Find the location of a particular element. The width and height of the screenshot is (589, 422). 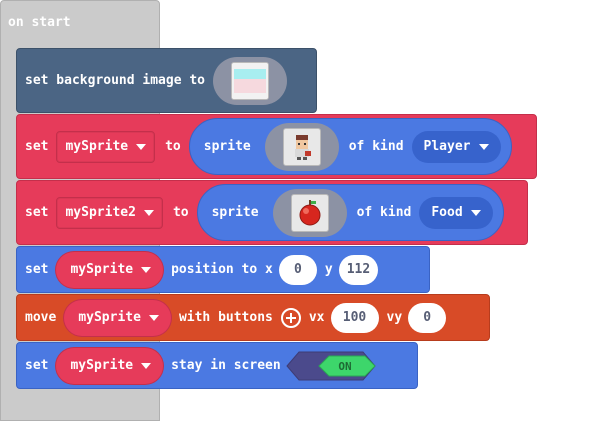

sprite-of-kind-reporter: sprite of kind Food is located at coordinates (350, 212).